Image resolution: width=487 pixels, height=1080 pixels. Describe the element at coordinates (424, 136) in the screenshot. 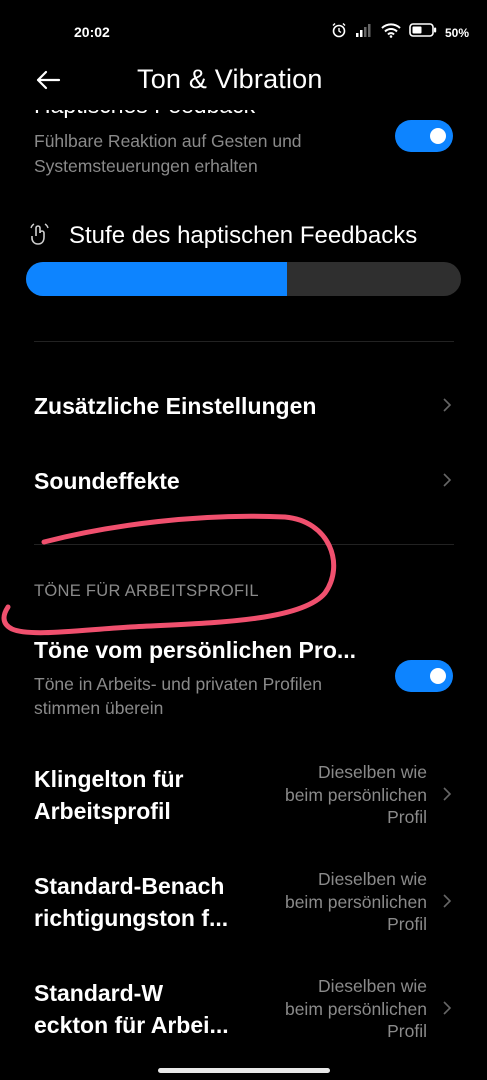

I see `haptic-feedback-toggle` at that location.